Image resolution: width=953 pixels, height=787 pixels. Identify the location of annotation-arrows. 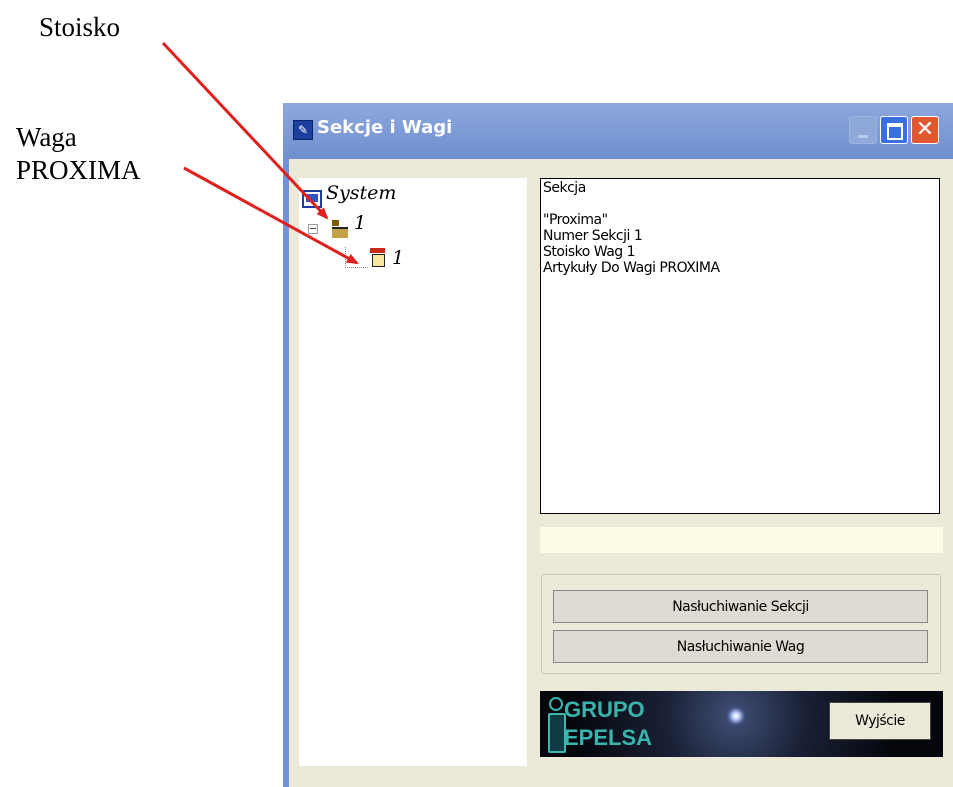
(260, 153).